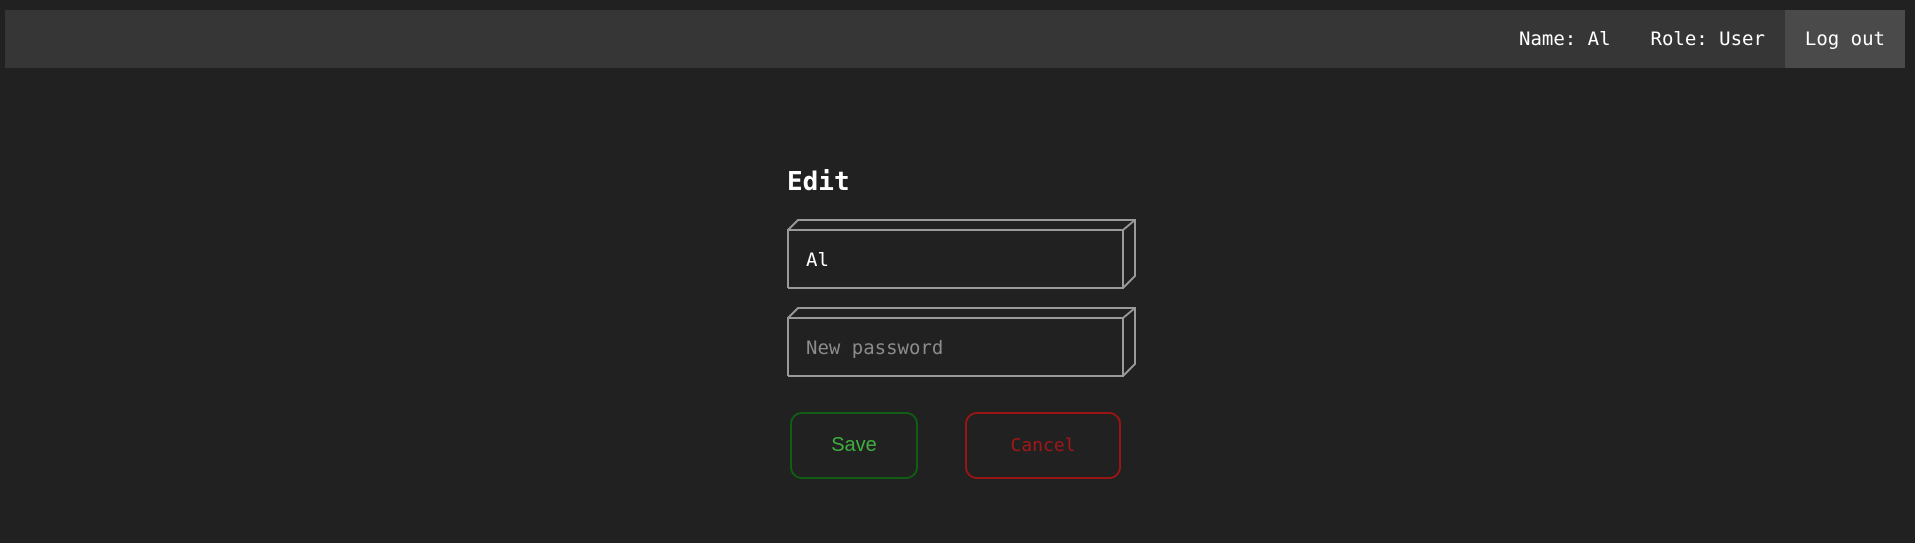 The image size is (1915, 543). What do you see at coordinates (955, 348) in the screenshot?
I see `new-password-input` at bounding box center [955, 348].